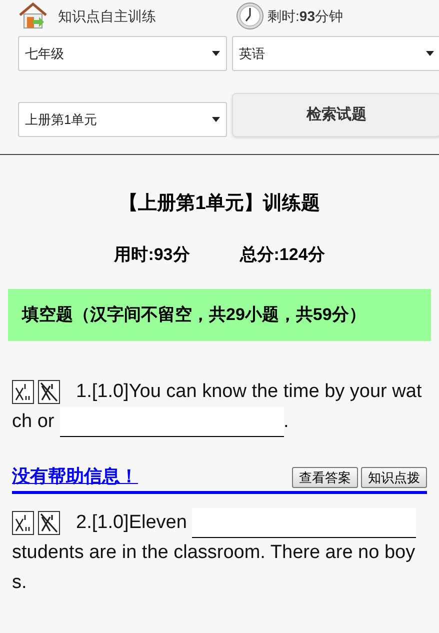  What do you see at coordinates (33, 16) in the screenshot?
I see `house-icon` at bounding box center [33, 16].